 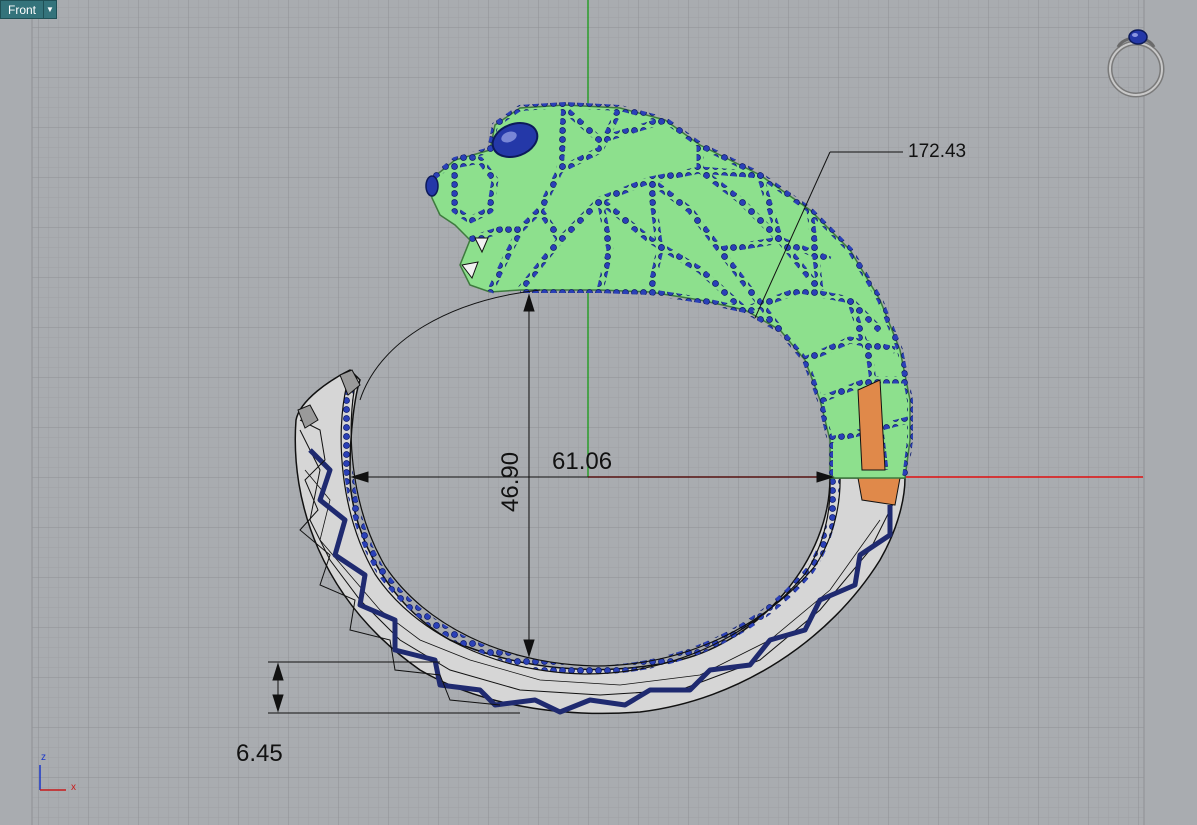 What do you see at coordinates (43, 757) in the screenshot?
I see `axis-z-label: z` at bounding box center [43, 757].